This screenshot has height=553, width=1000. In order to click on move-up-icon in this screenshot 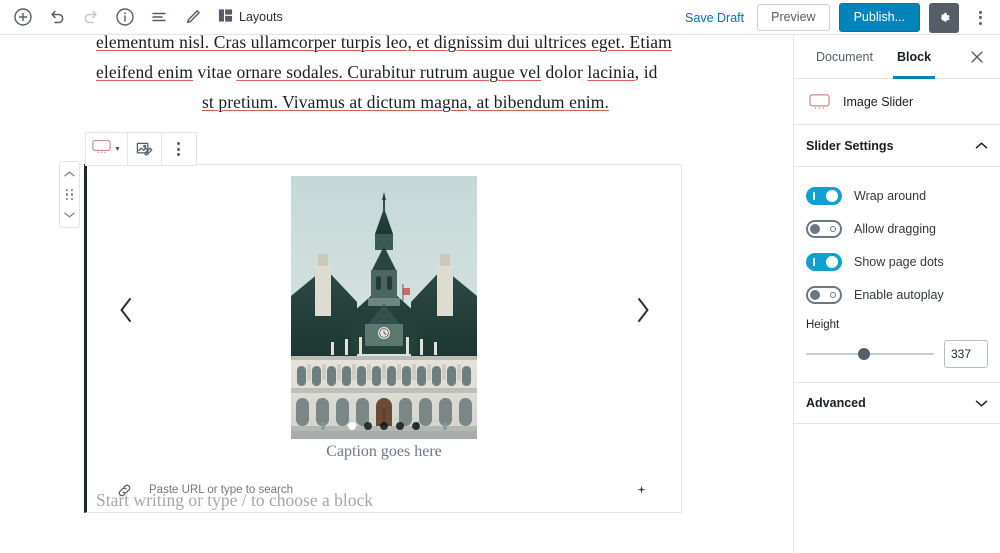, I will do `click(69, 174)`.